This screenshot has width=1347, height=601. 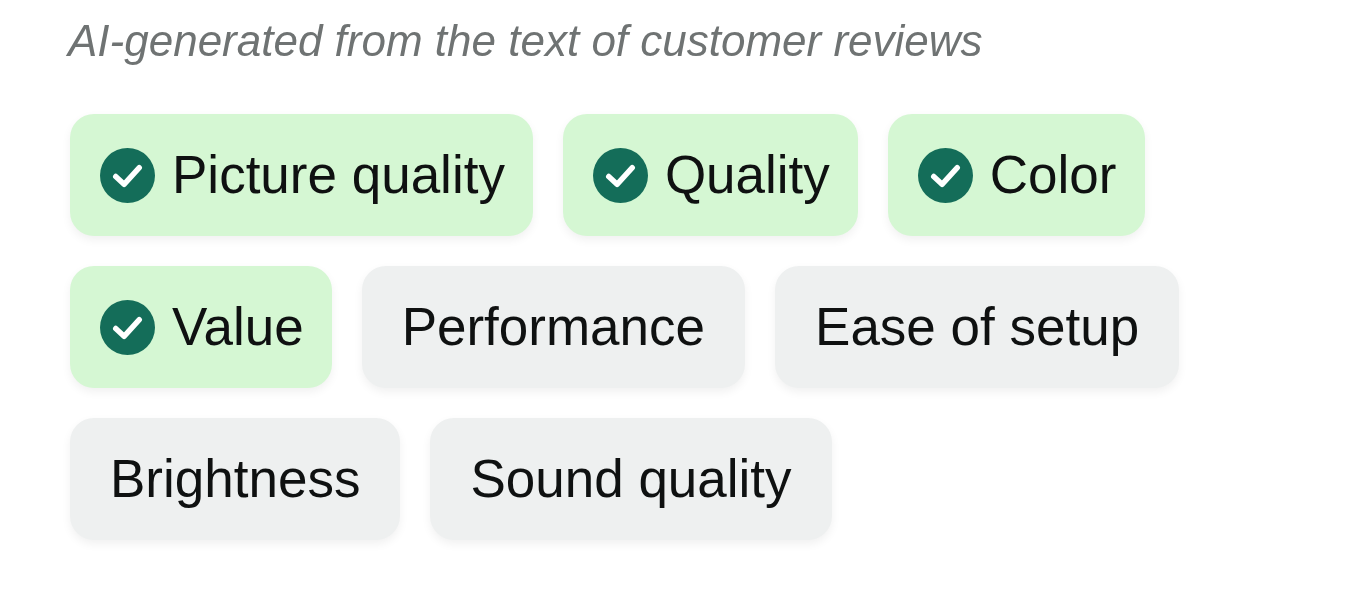 I want to click on review-topic-chip: Quality, so click(x=710, y=175).